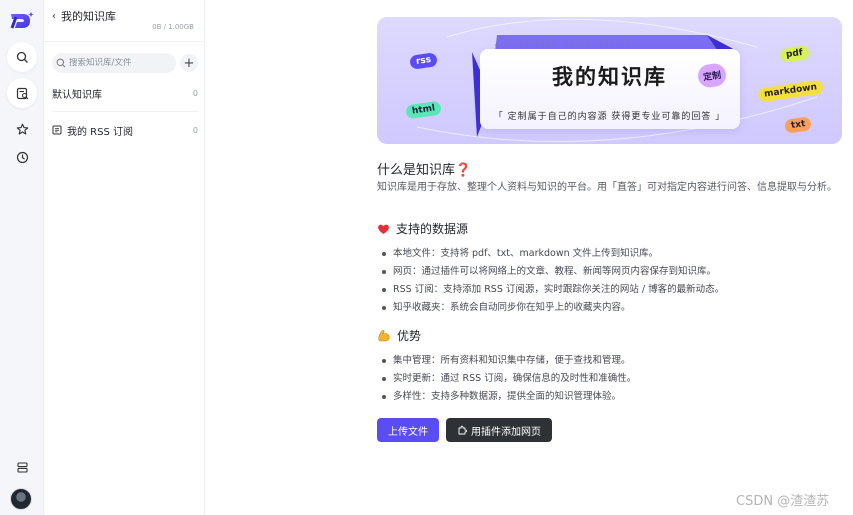 This screenshot has height=515, width=853. What do you see at coordinates (383, 229) in the screenshot?
I see `heart-icon` at bounding box center [383, 229].